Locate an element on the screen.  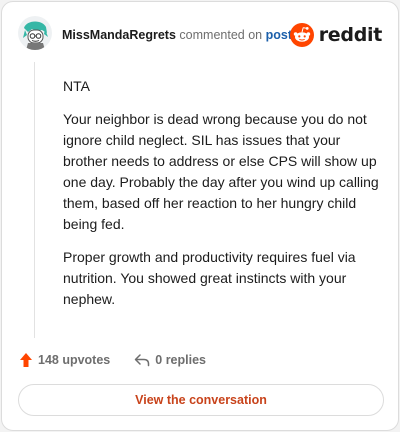
comment-paragraph: NTA is located at coordinates (76, 86).